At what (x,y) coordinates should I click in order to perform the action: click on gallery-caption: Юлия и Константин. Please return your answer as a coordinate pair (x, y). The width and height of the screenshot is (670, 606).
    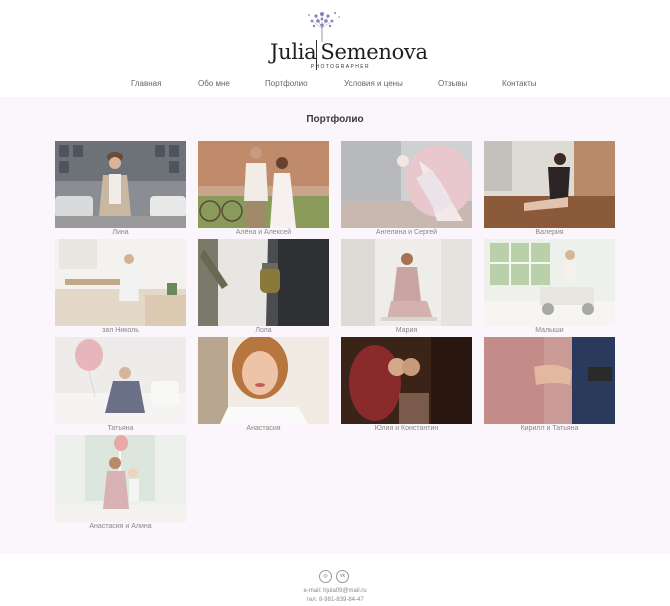
    Looking at the image, I should click on (406, 428).